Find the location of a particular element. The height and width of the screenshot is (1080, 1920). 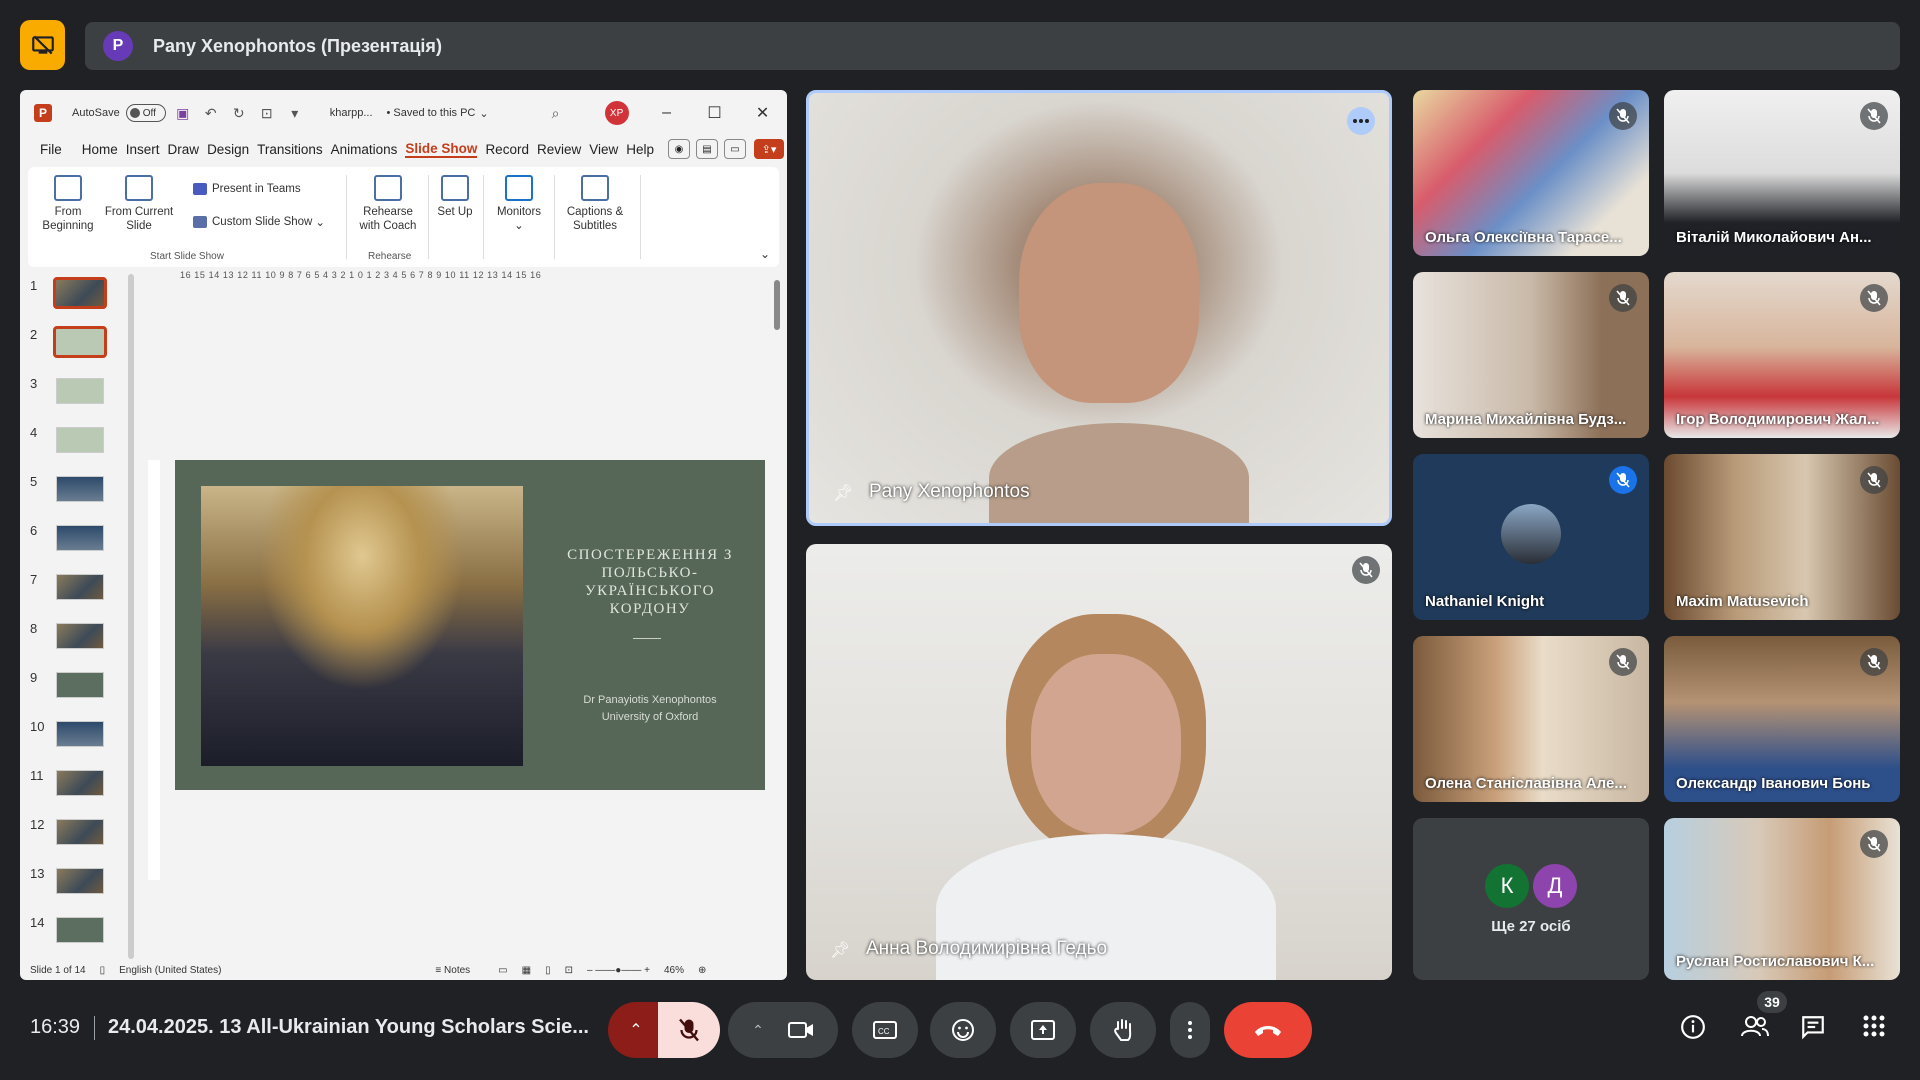

tab-animations: Animations is located at coordinates (364, 149).